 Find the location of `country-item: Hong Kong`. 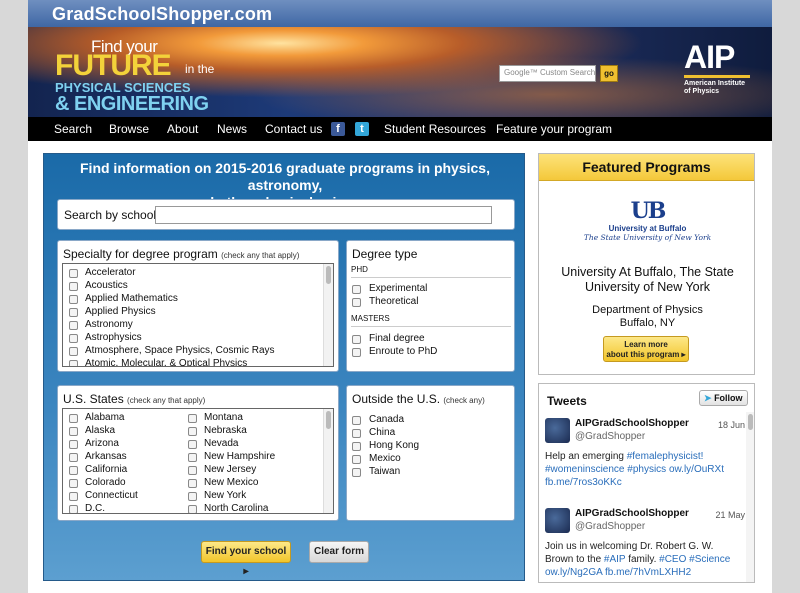

country-item: Hong Kong is located at coordinates (394, 445).